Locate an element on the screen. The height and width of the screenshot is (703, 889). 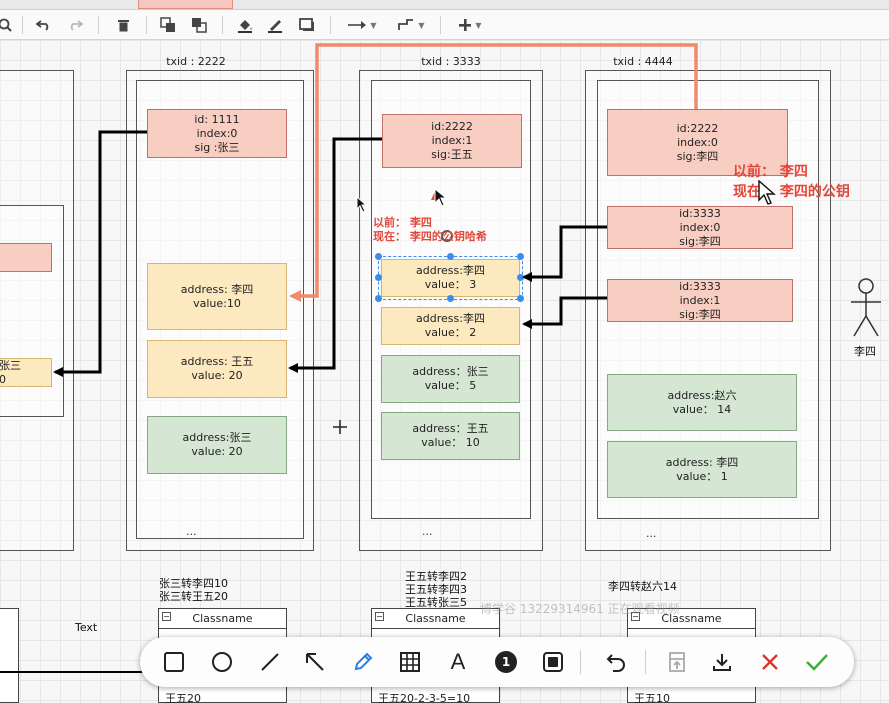
pin-to-screen-icon is located at coordinates (677, 662).